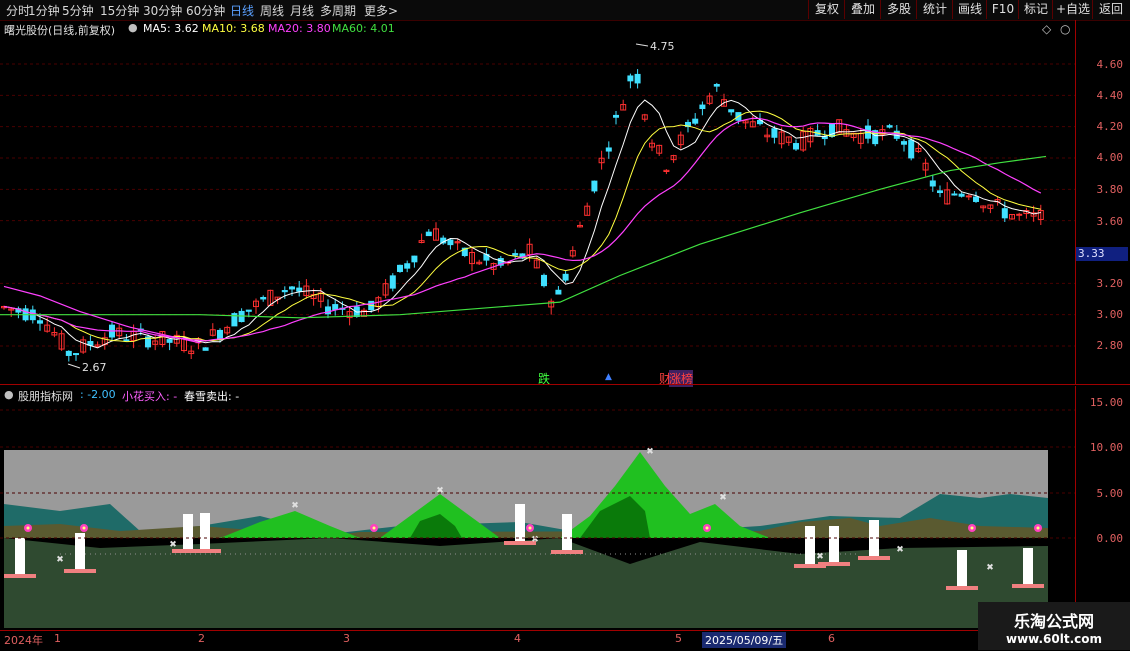 This screenshot has width=1130, height=651. What do you see at coordinates (862, 9) in the screenshot?
I see `overlay-button: 叠加` at bounding box center [862, 9].